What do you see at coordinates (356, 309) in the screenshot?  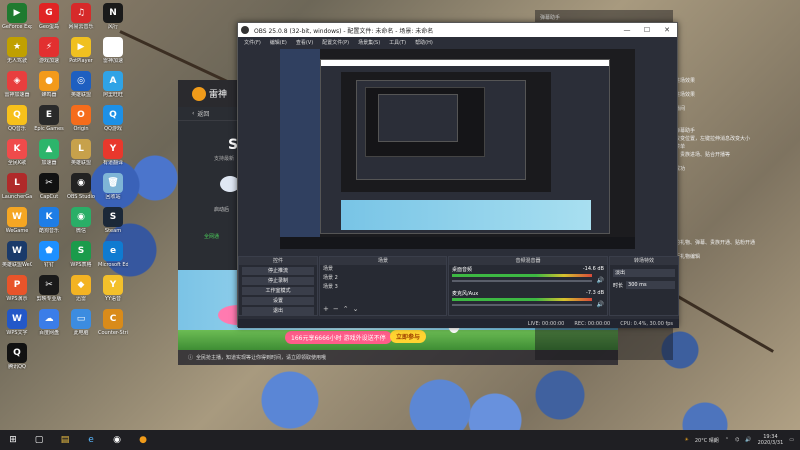 I see `move-down-icon: ⌄` at bounding box center [356, 309].